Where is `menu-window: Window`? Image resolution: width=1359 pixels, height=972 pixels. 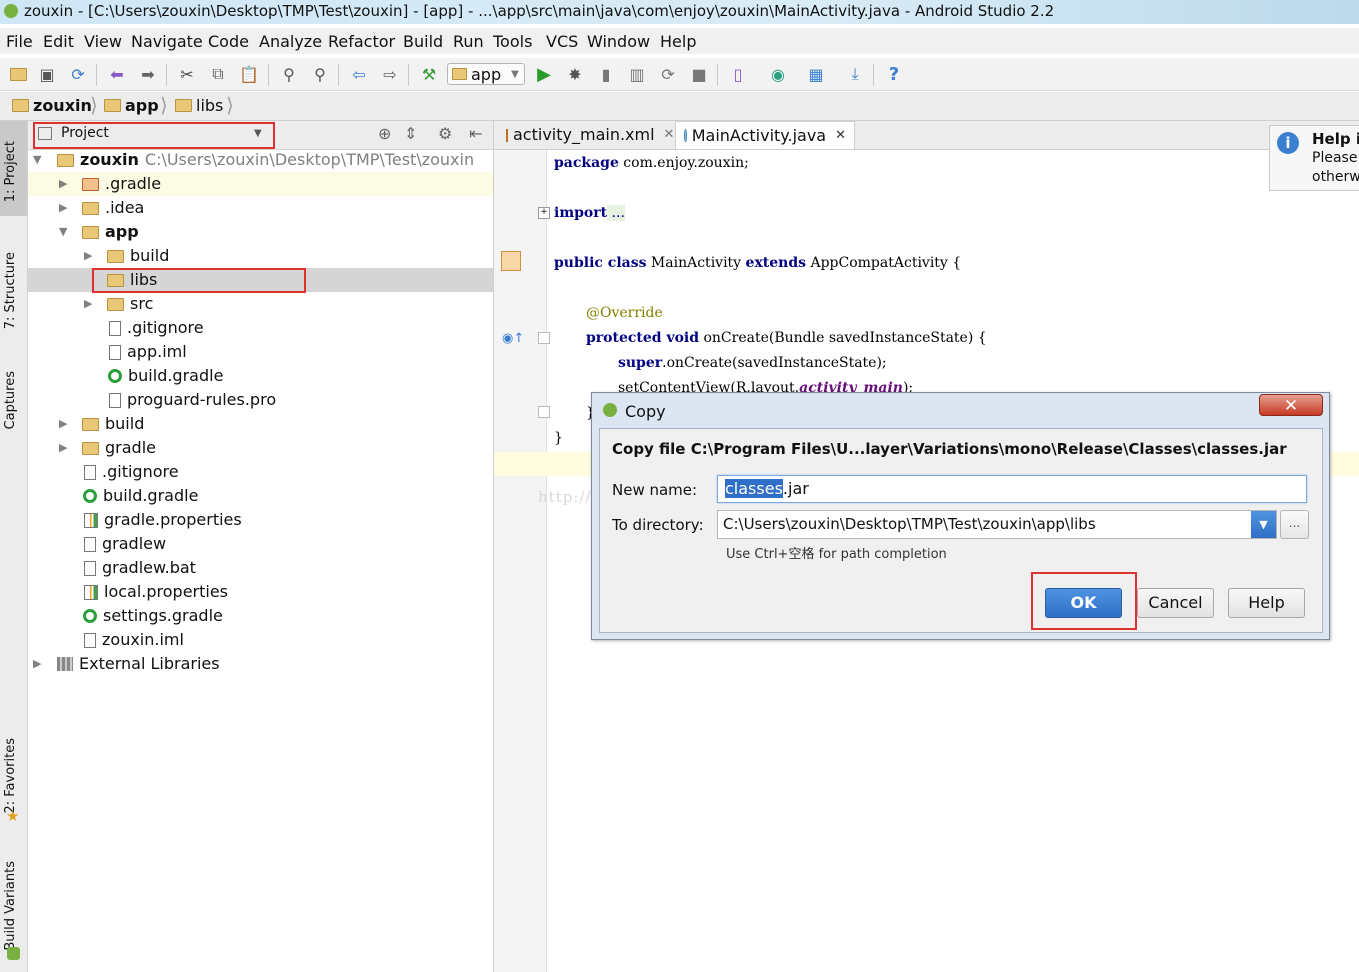 menu-window: Window is located at coordinates (618, 41).